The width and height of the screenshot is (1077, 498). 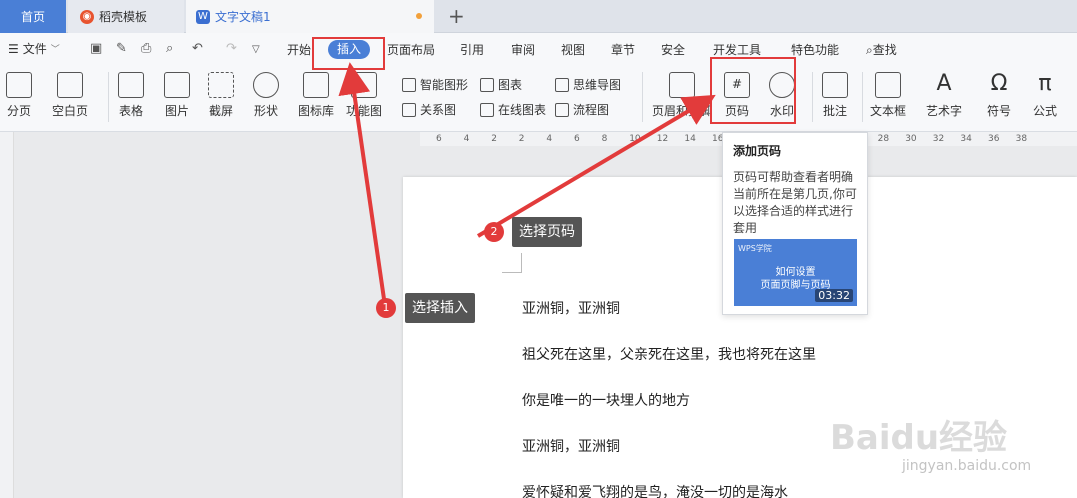 I want to click on blank-page-label: 空白页, so click(x=70, y=111).